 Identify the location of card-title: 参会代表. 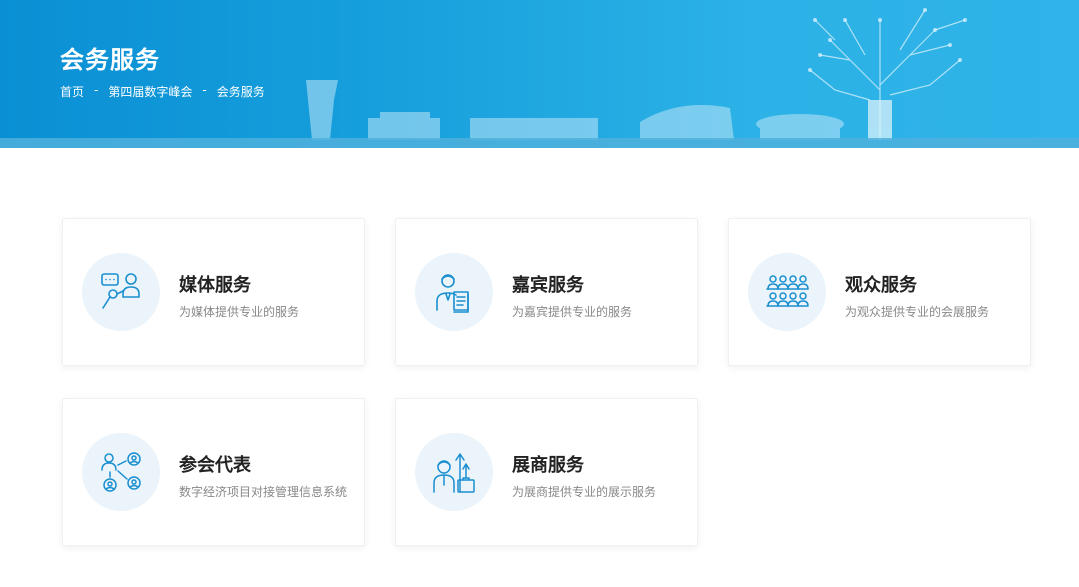
(215, 465).